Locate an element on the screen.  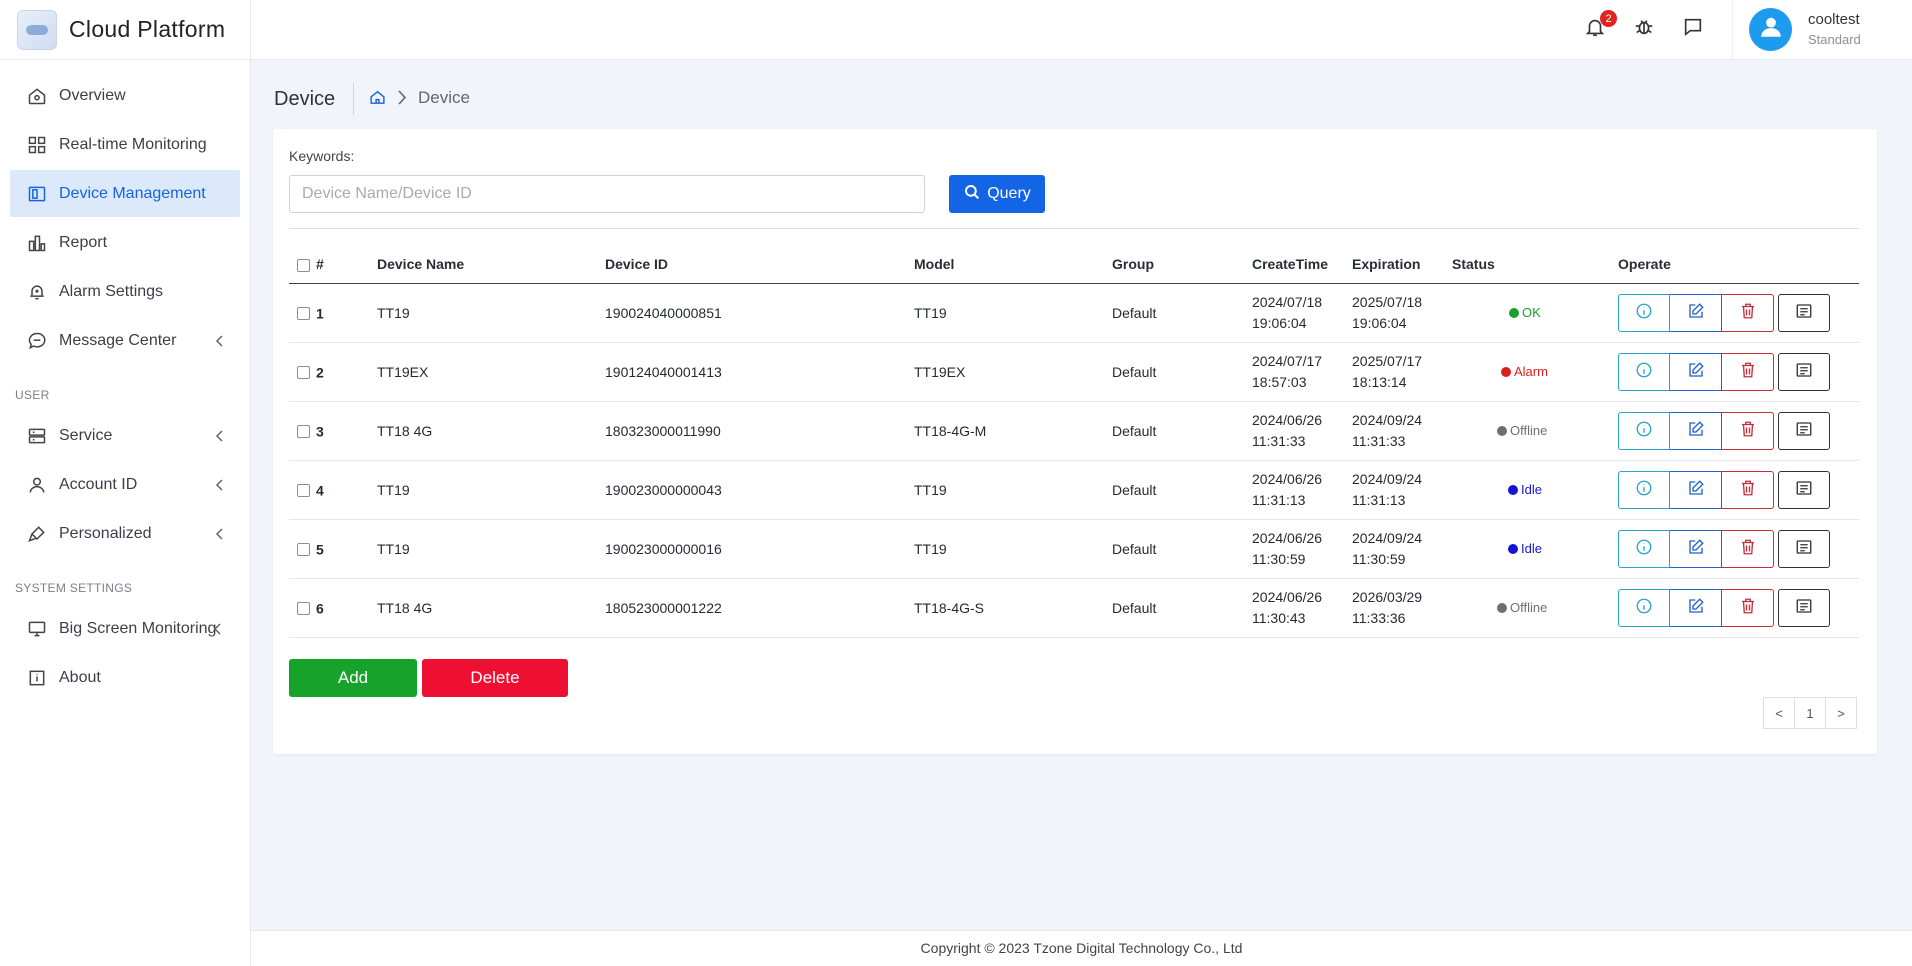
status-dot is located at coordinates (1502, 430).